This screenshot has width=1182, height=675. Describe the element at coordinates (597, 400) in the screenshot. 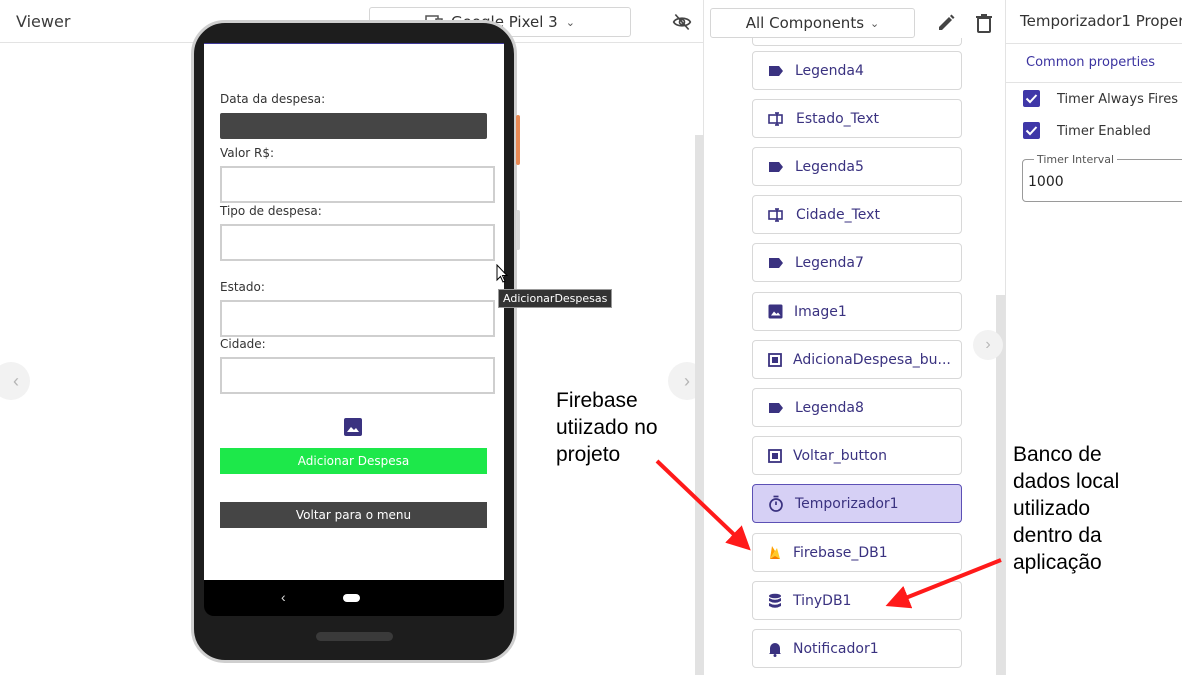

I see `annotation-line: Firebase` at that location.